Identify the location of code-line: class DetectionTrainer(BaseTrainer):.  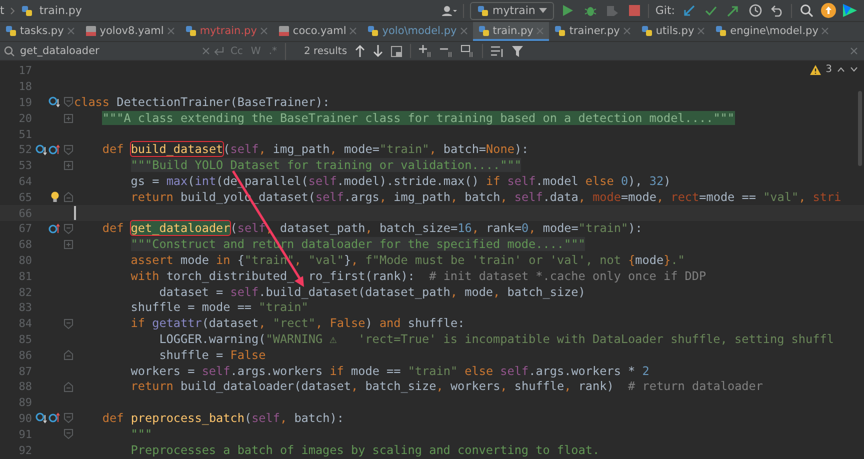
(202, 102).